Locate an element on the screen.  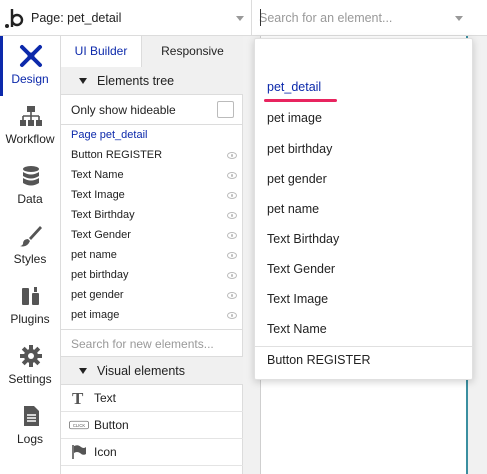
search-new-elements-input is located at coordinates (153, 344).